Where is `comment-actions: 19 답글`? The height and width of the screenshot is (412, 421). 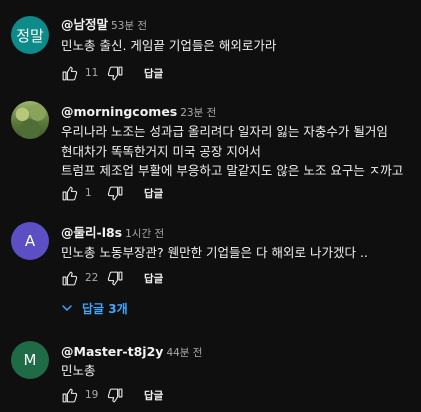
comment-actions: 19 답글 is located at coordinates (112, 395).